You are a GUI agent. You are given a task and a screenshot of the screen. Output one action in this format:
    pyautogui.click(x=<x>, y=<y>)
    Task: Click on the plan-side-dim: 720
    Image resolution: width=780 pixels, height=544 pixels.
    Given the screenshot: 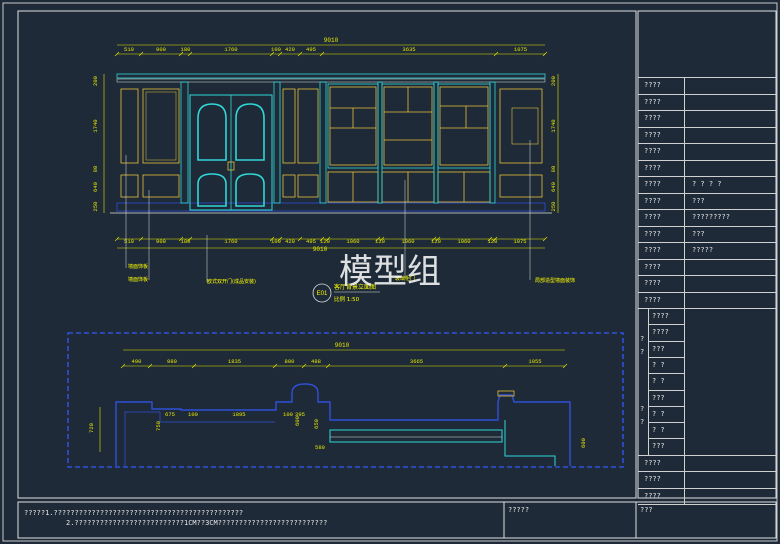 What is the action you would take?
    pyautogui.click(x=91, y=428)
    